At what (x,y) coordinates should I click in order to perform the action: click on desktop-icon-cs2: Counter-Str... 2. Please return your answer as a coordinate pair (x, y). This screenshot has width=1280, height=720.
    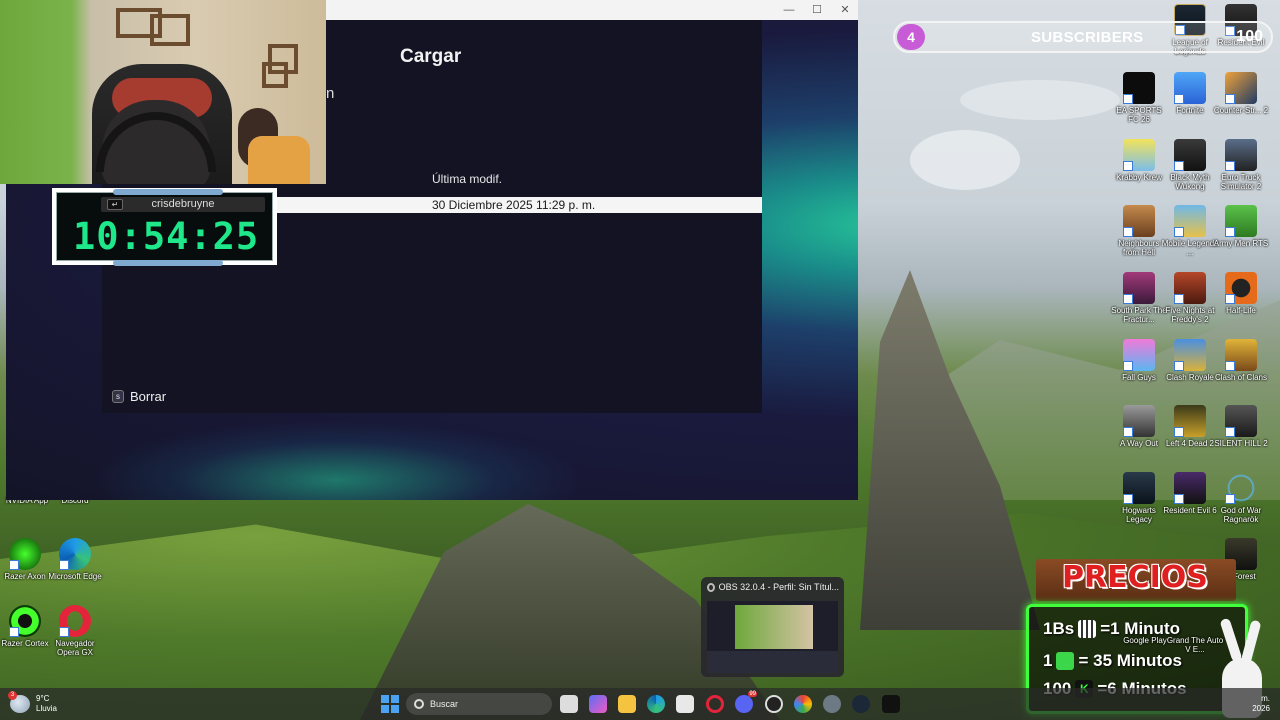
    Looking at the image, I should click on (1241, 93).